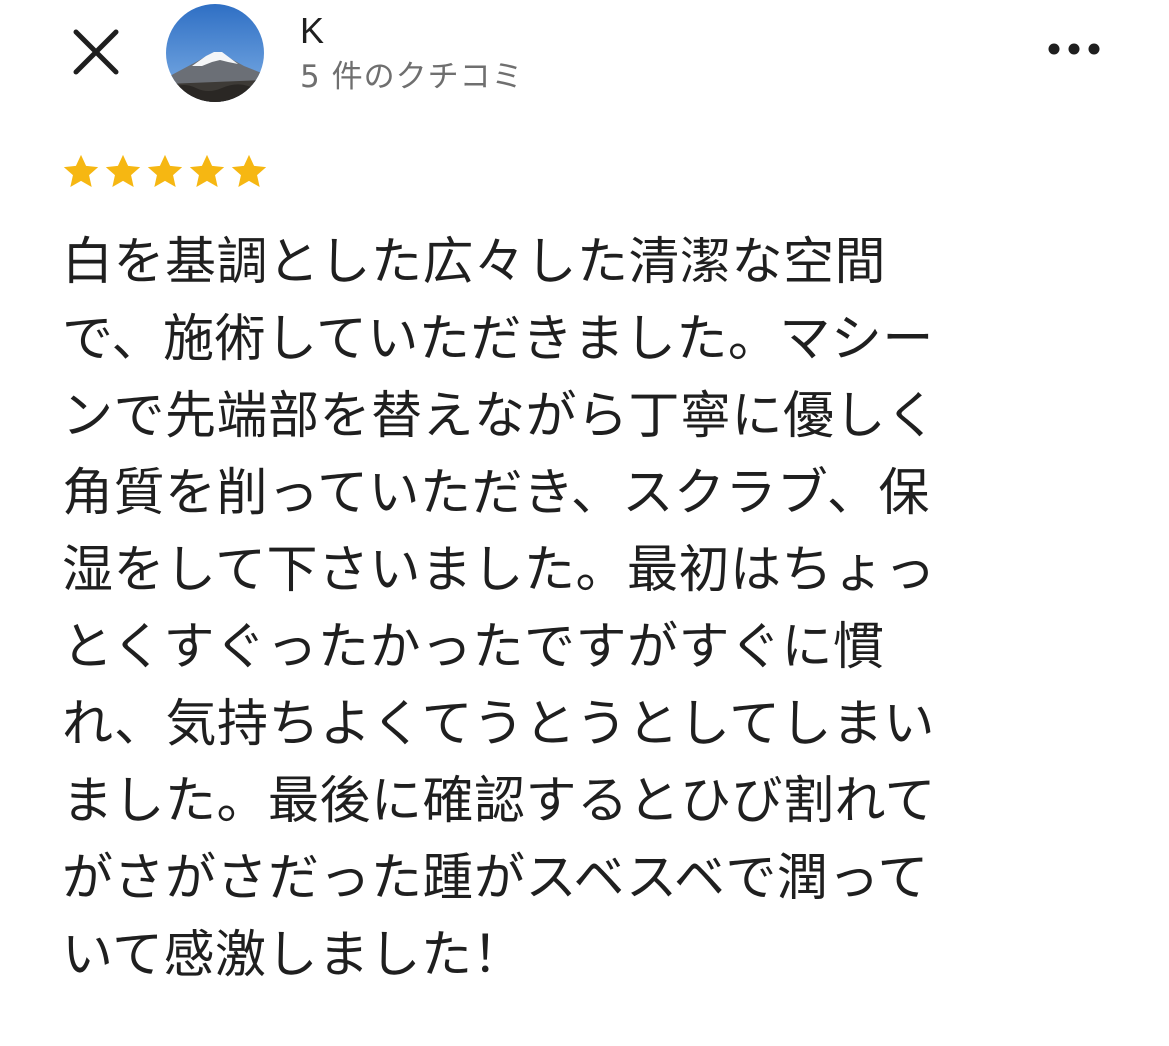 The image size is (1169, 1046). What do you see at coordinates (473, 647) in the screenshot?
I see `review-text-line: とくすぐったかったですがすぐに慣` at bounding box center [473, 647].